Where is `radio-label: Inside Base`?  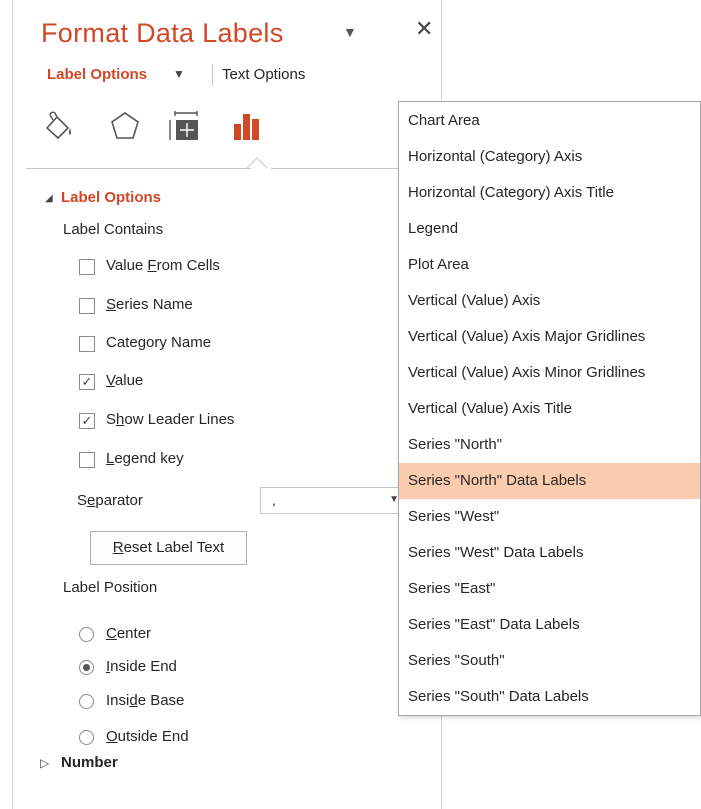 radio-label: Inside Base is located at coordinates (145, 700).